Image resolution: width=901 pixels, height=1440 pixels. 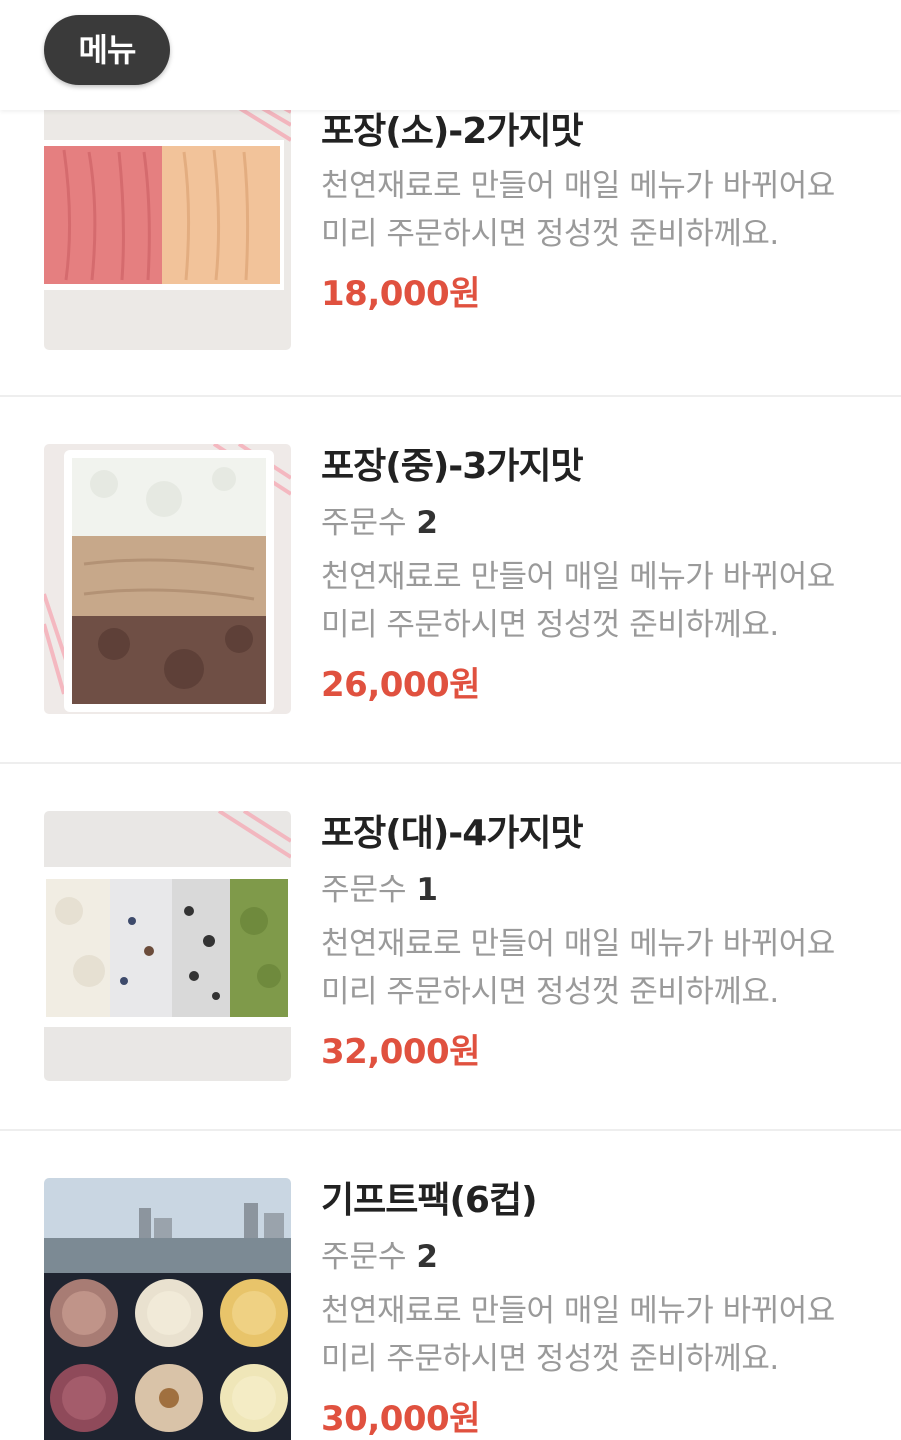 I want to click on item-price: 32,000원, so click(x=400, y=1052).